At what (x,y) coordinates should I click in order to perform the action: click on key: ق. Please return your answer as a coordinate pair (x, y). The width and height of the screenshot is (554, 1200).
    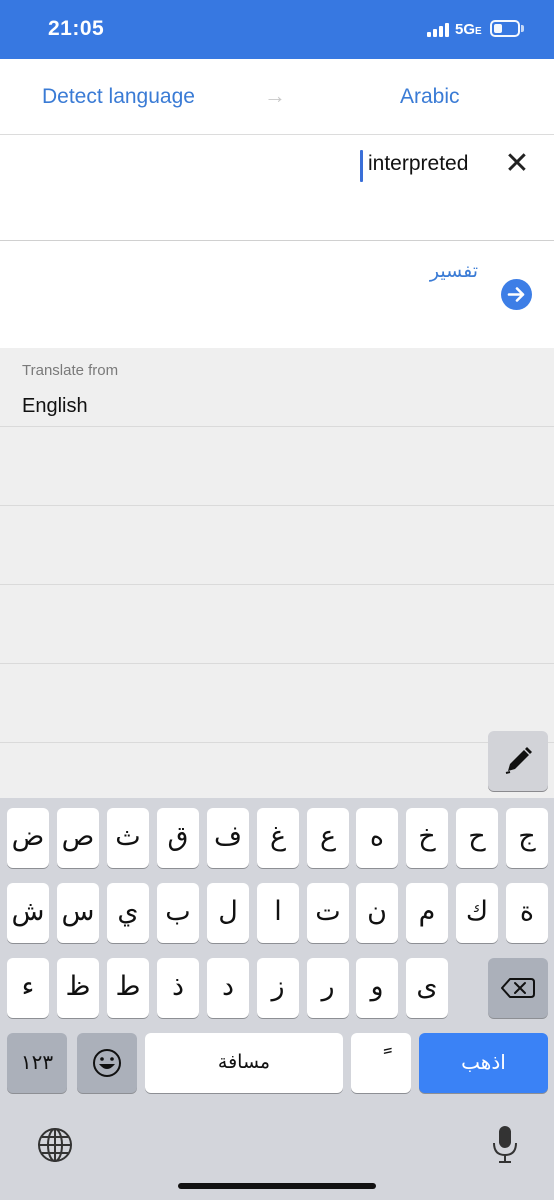
    Looking at the image, I should click on (178, 838).